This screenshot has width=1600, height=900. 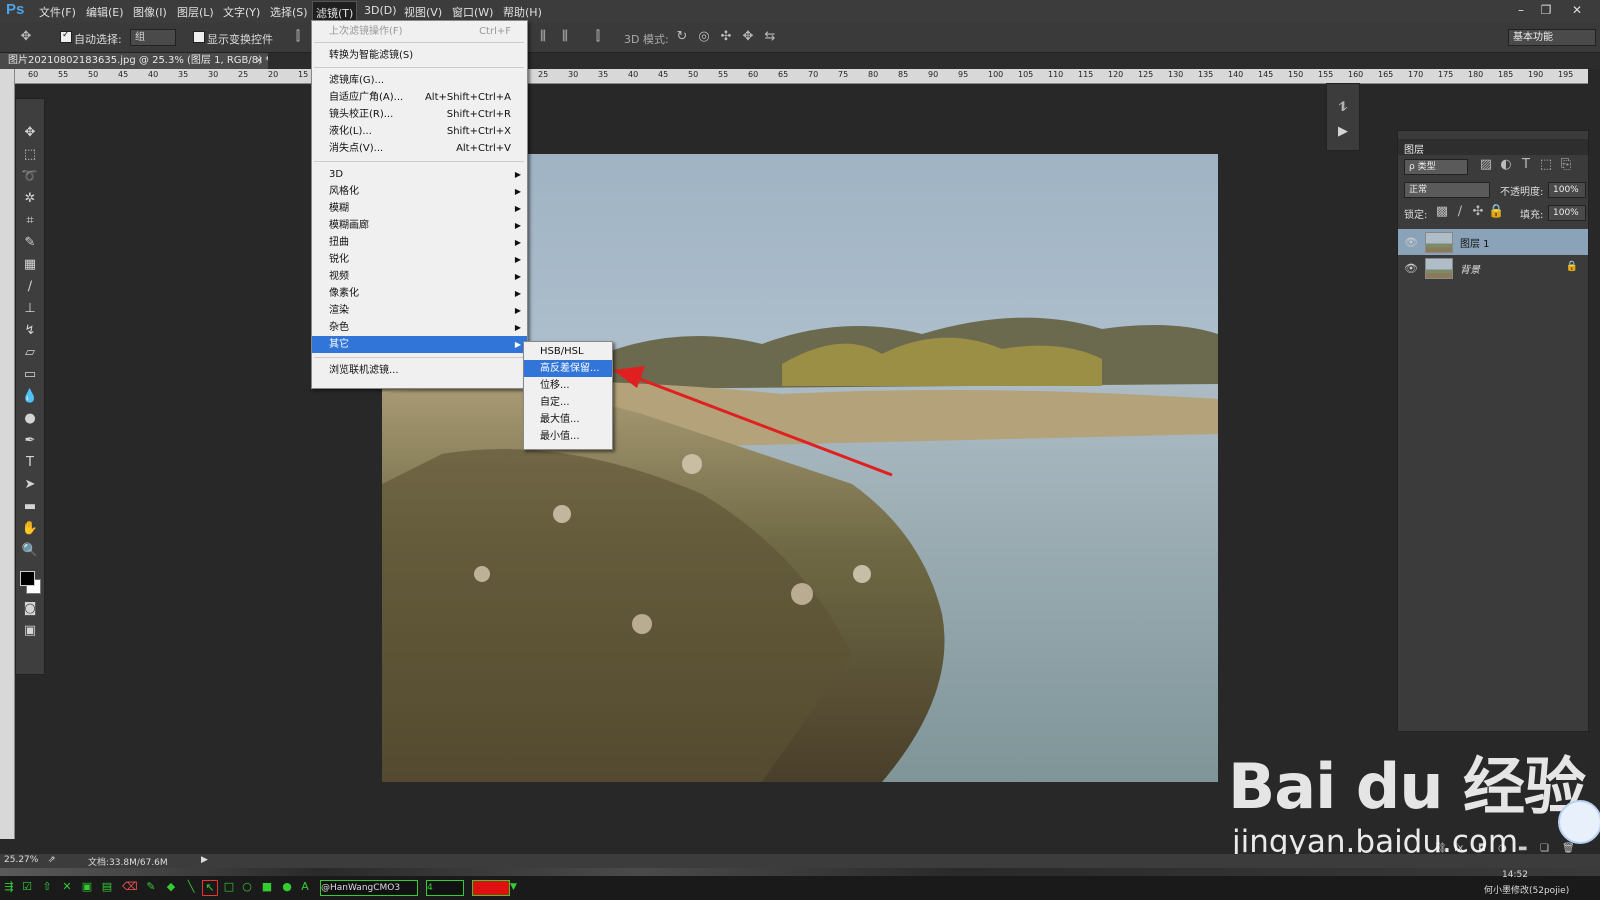 I want to click on tb-filled-ellipse-icon: ●, so click(x=287, y=887).